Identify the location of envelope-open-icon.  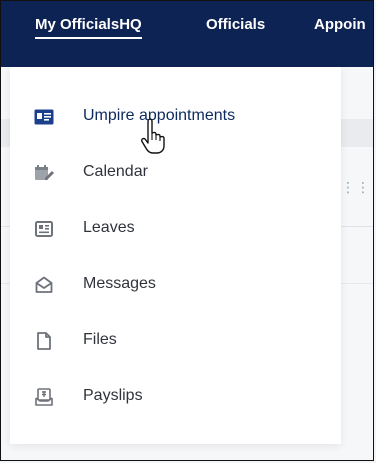
(44, 285).